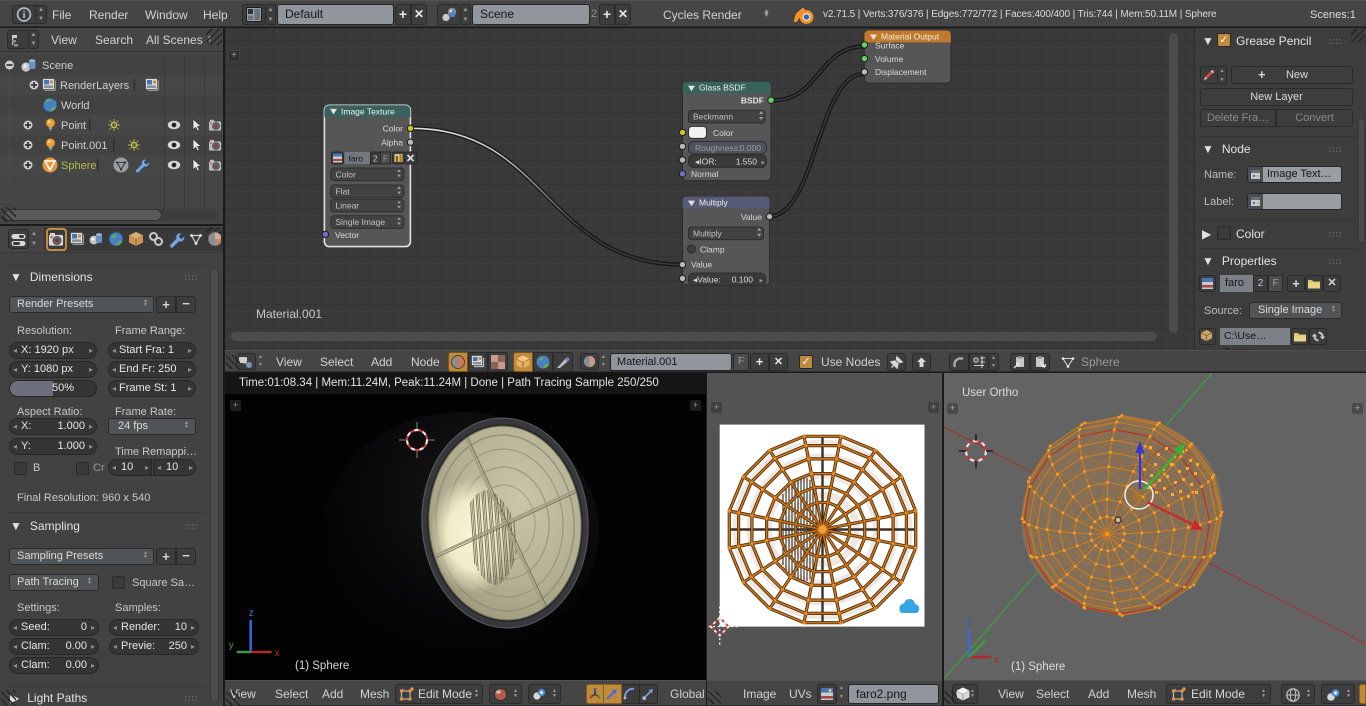  I want to click on svg-text: Clamp, so click(712, 249).